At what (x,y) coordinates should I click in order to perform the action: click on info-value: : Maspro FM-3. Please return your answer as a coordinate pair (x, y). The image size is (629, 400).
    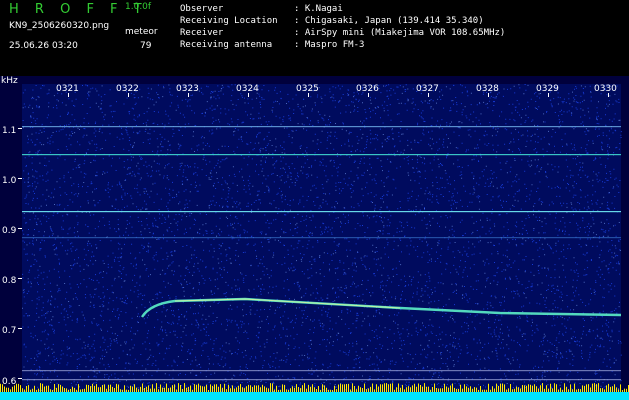
    Looking at the image, I should click on (329, 45).